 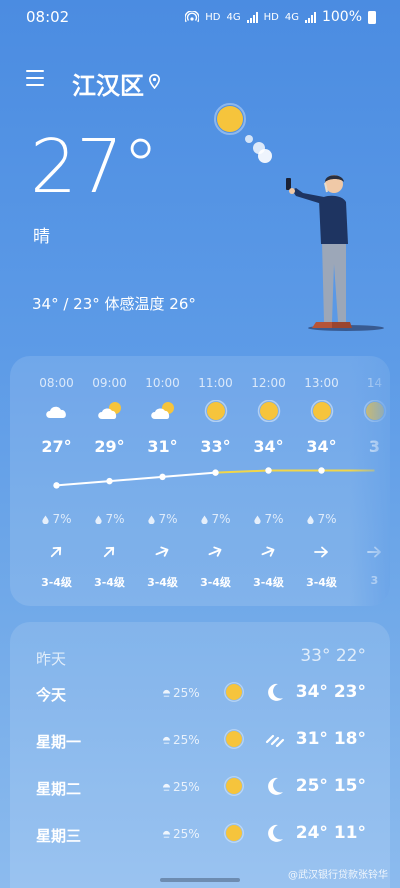 What do you see at coordinates (233, 17) in the screenshot?
I see `signal-label-2: 4G` at bounding box center [233, 17].